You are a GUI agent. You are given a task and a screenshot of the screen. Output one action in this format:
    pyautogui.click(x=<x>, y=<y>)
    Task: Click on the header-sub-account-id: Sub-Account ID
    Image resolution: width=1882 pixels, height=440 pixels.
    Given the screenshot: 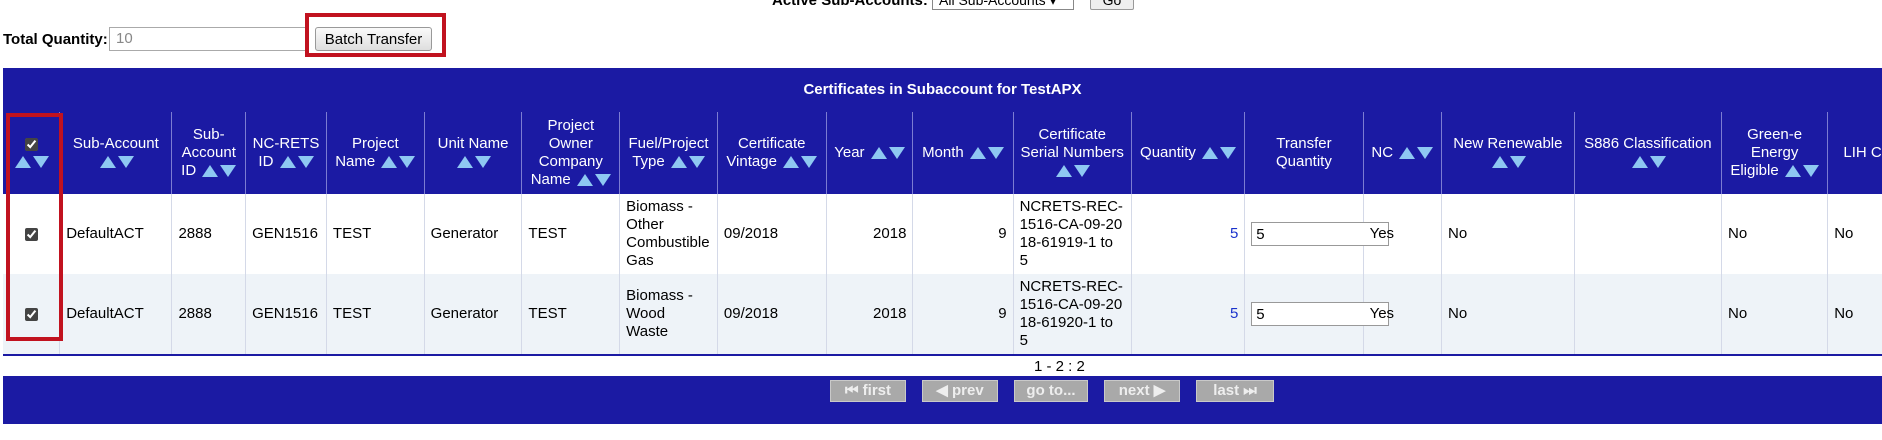 What is the action you would take?
    pyautogui.click(x=209, y=153)
    